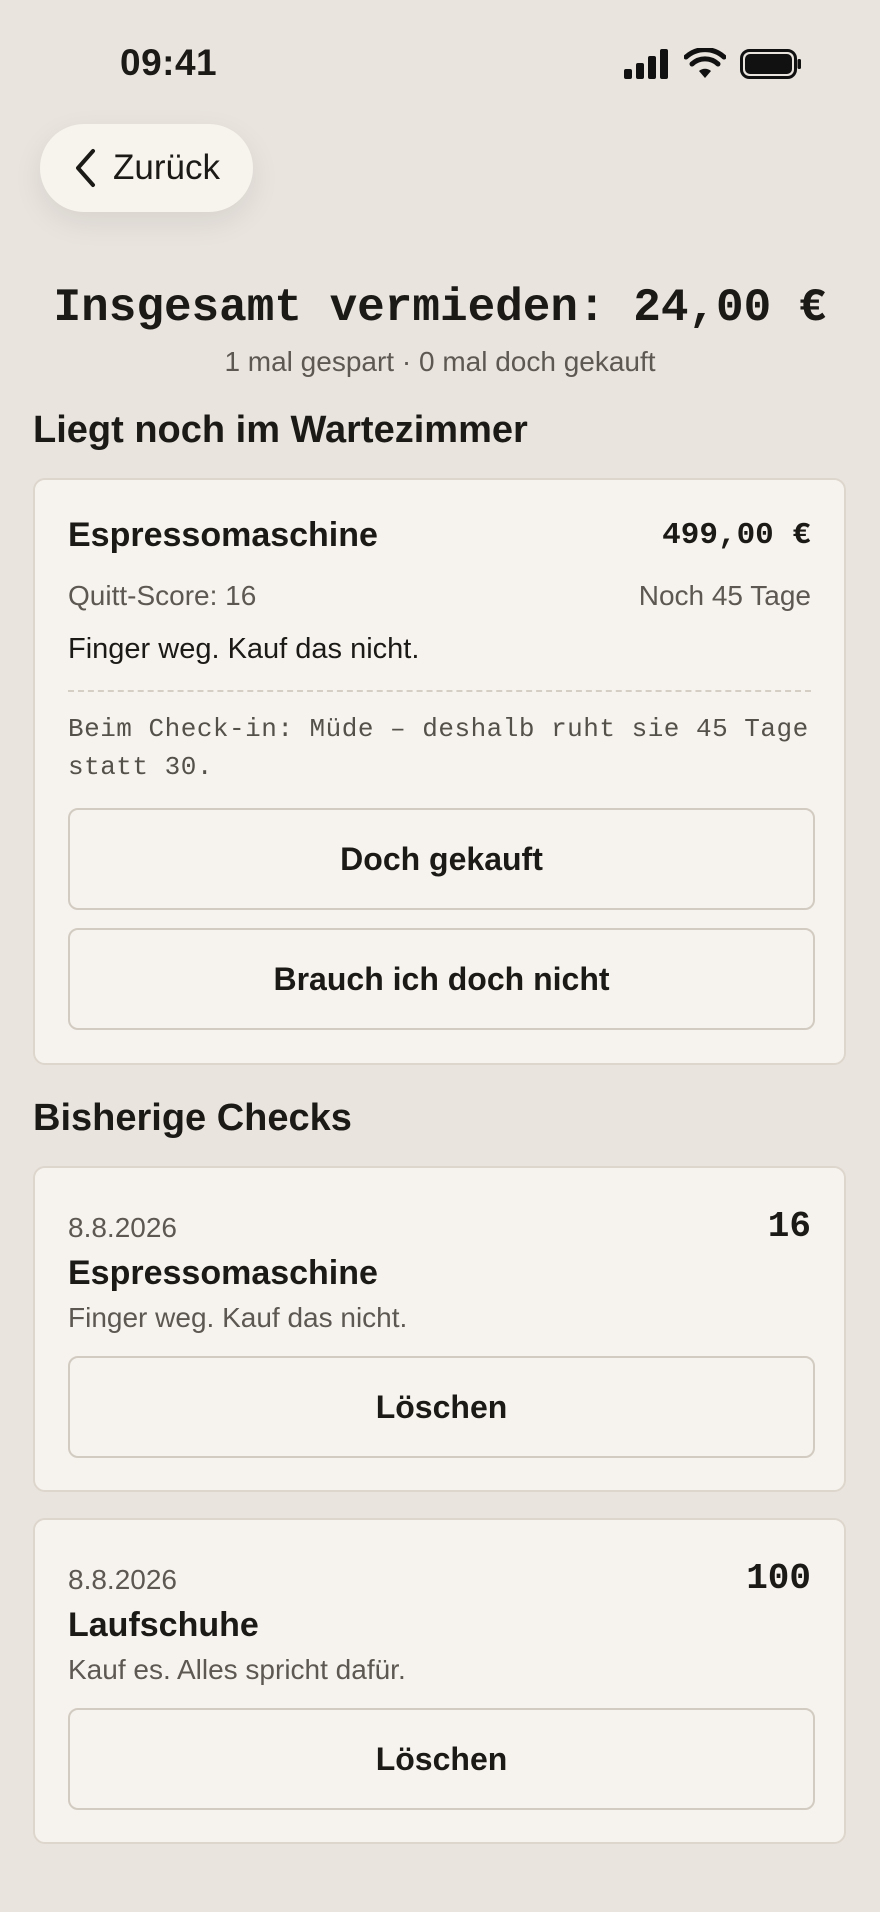 This screenshot has height=1912, width=880. What do you see at coordinates (778, 1578) in the screenshot?
I see `check-score: 100` at bounding box center [778, 1578].